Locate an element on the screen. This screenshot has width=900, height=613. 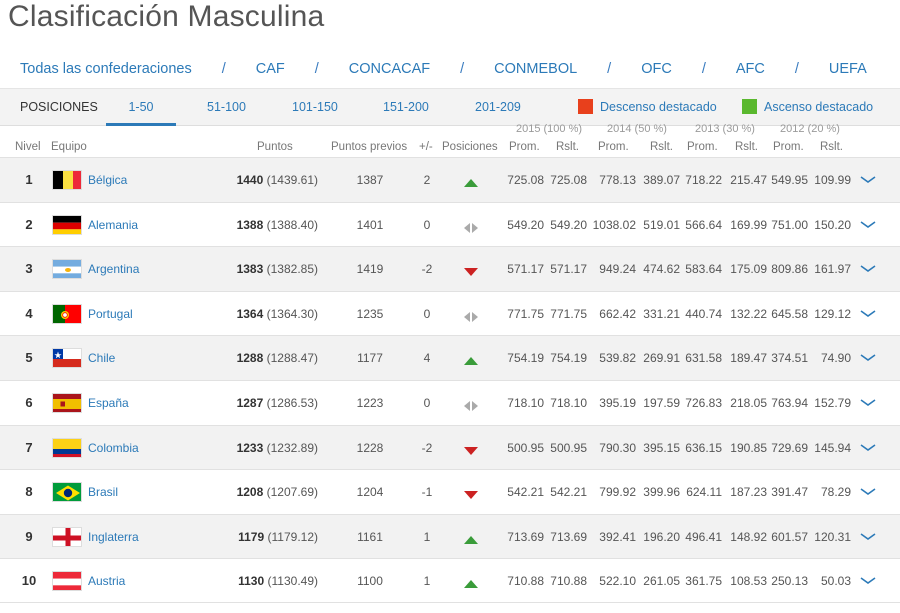
rank-cell: 9 is located at coordinates (29, 536).